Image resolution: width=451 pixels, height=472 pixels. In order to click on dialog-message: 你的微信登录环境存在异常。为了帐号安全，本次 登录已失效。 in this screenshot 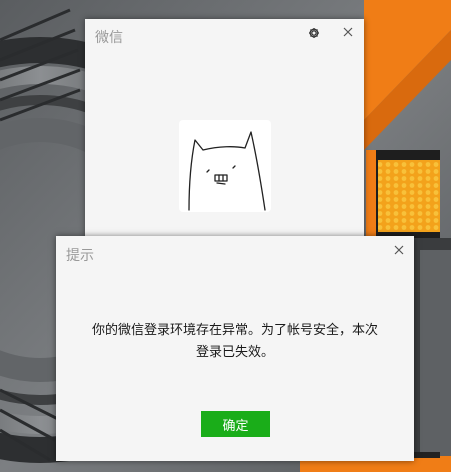, I will do `click(235, 342)`.